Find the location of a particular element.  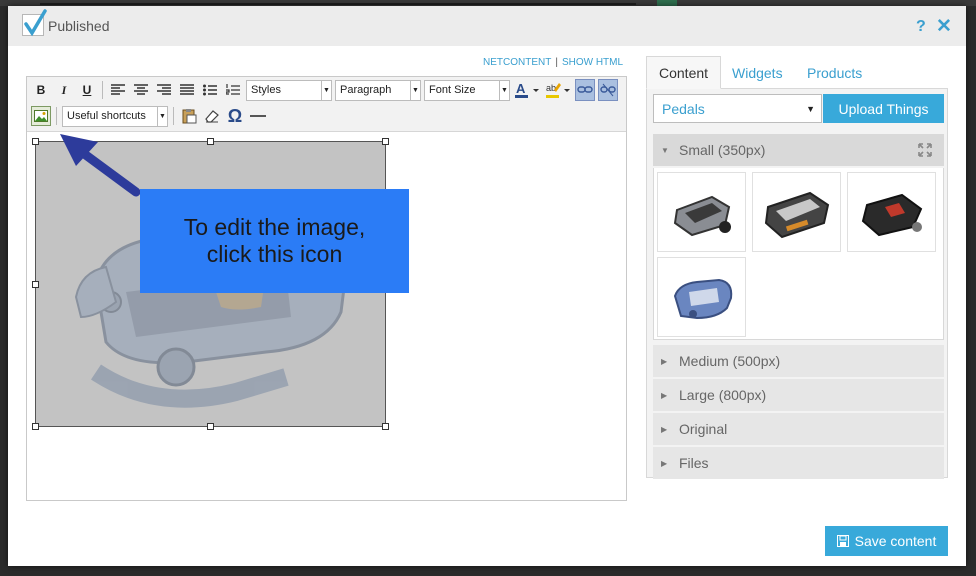

tab-content: Content is located at coordinates (683, 72).